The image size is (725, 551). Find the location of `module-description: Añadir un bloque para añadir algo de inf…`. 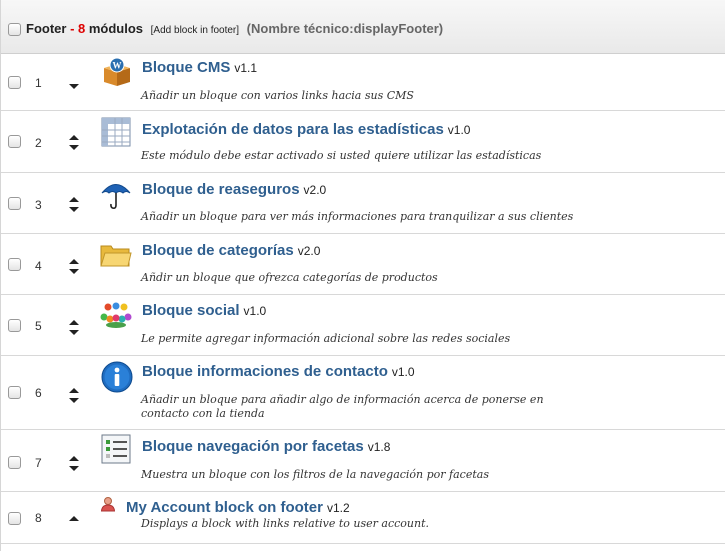

module-description: Añadir un bloque para añadir algo de inf… is located at coordinates (342, 406).